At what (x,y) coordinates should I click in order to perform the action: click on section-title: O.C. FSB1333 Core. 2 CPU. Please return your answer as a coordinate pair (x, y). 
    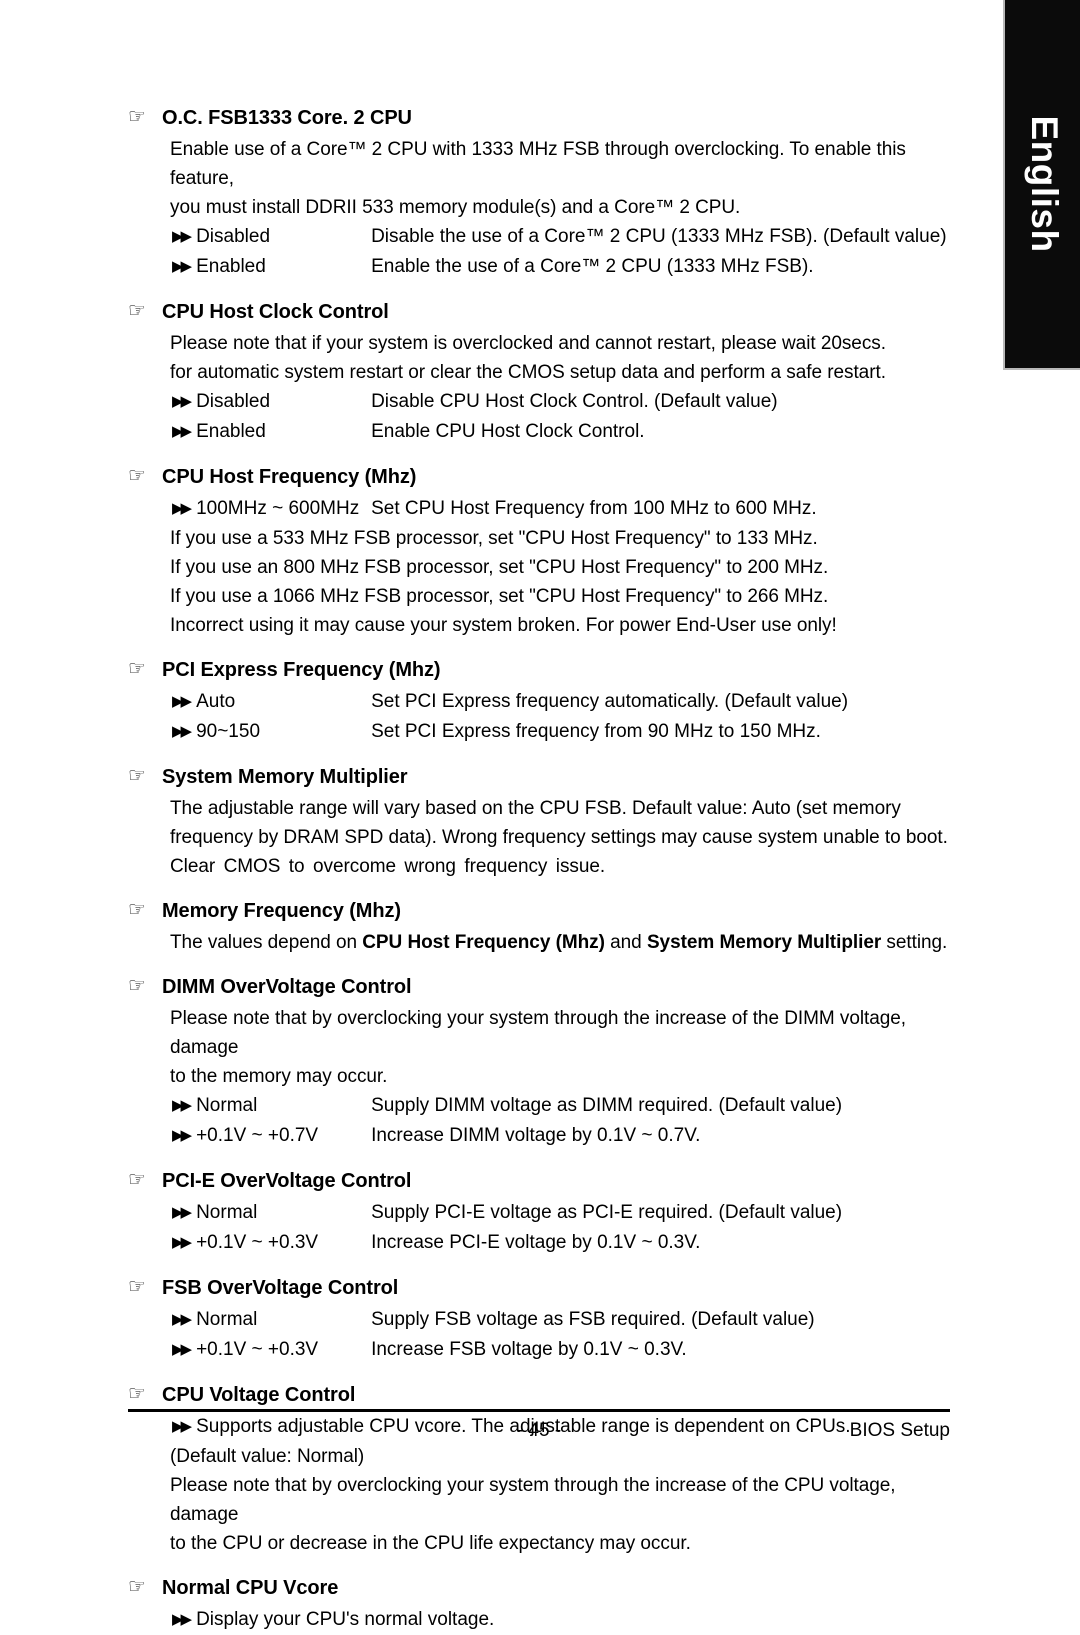
    Looking at the image, I should click on (287, 118).